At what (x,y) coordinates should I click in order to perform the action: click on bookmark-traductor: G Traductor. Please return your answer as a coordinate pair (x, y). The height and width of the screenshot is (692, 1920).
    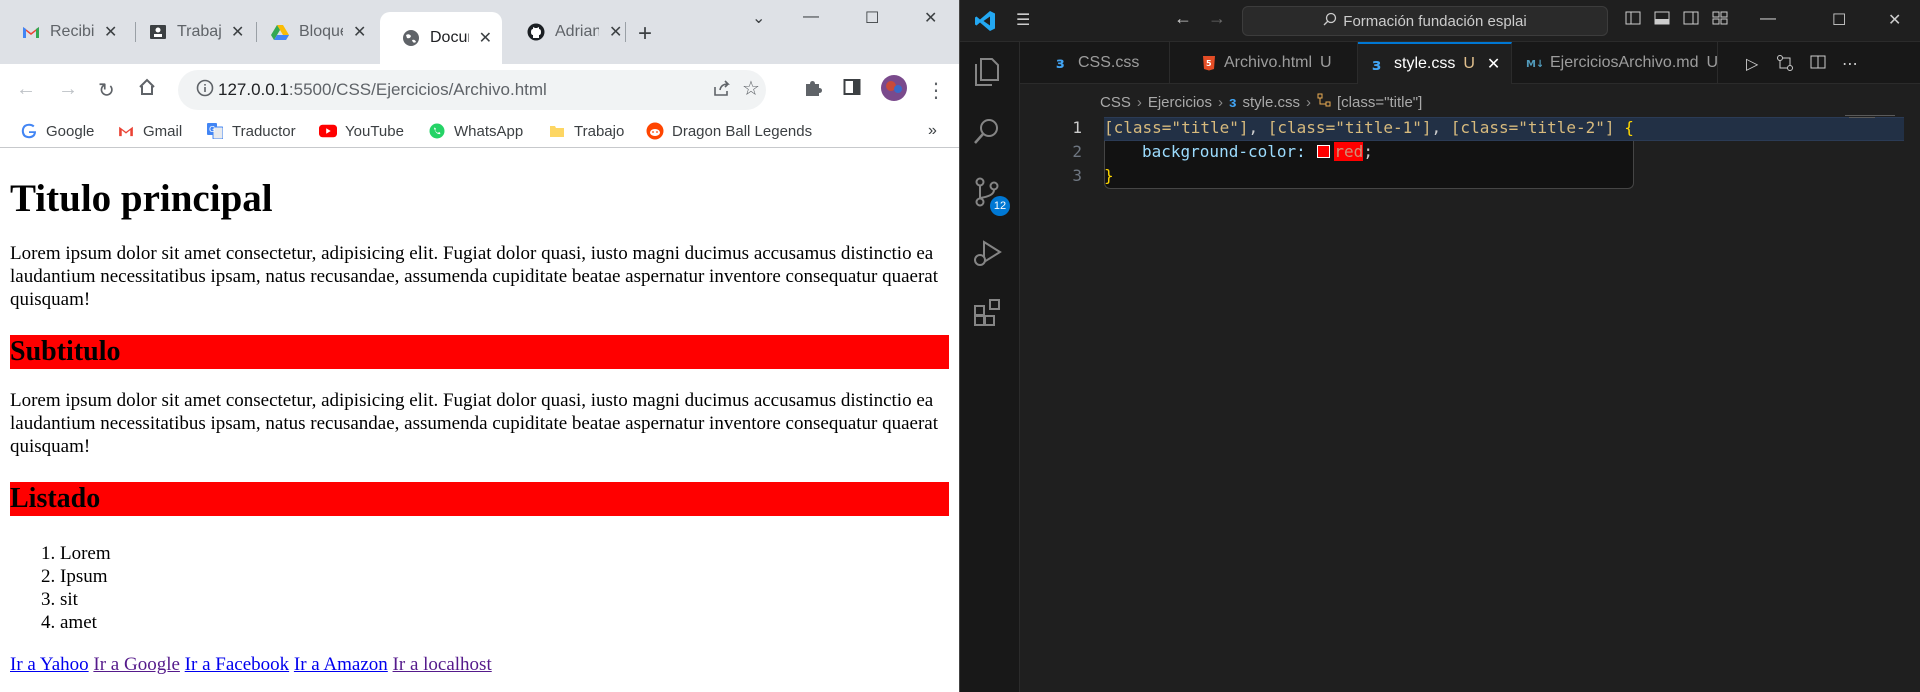
    Looking at the image, I should click on (251, 131).